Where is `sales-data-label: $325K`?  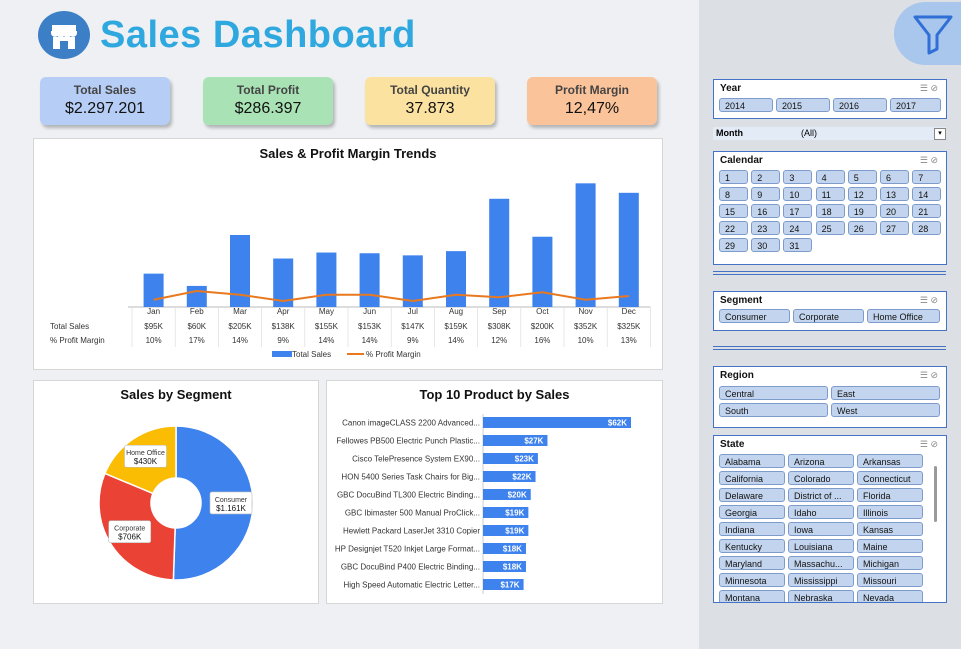 sales-data-label: $325K is located at coordinates (629, 326).